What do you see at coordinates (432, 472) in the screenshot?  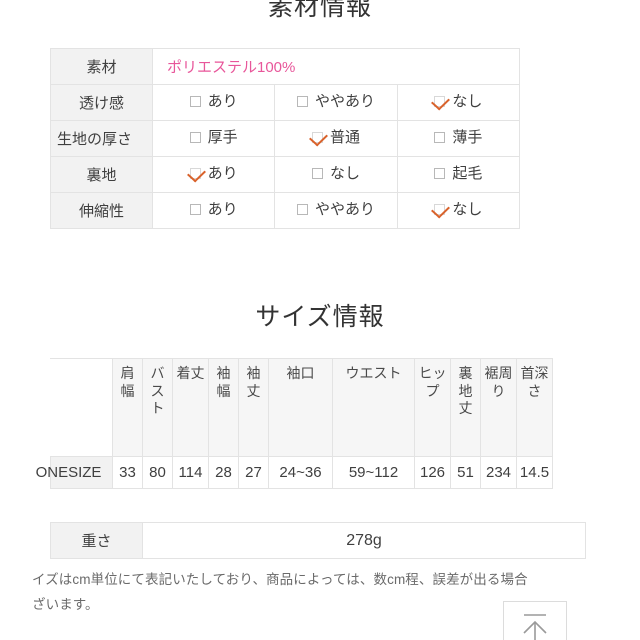 I see `cell-hip: 126` at bounding box center [432, 472].